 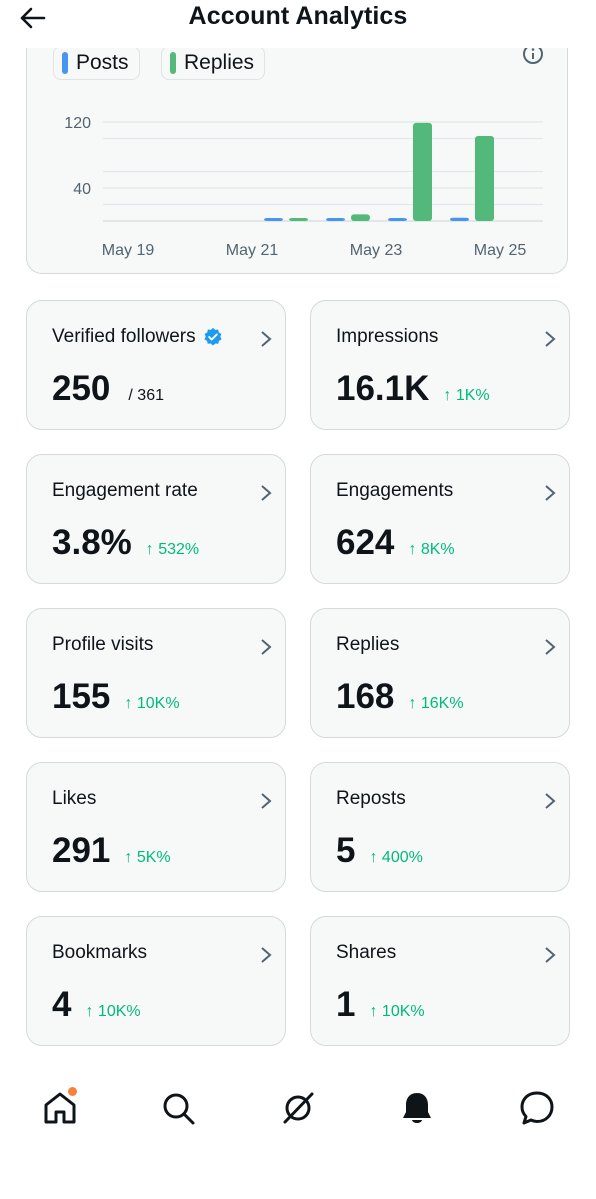 What do you see at coordinates (172, 549) in the screenshot?
I see `stat-delta: ↑ 532%` at bounding box center [172, 549].